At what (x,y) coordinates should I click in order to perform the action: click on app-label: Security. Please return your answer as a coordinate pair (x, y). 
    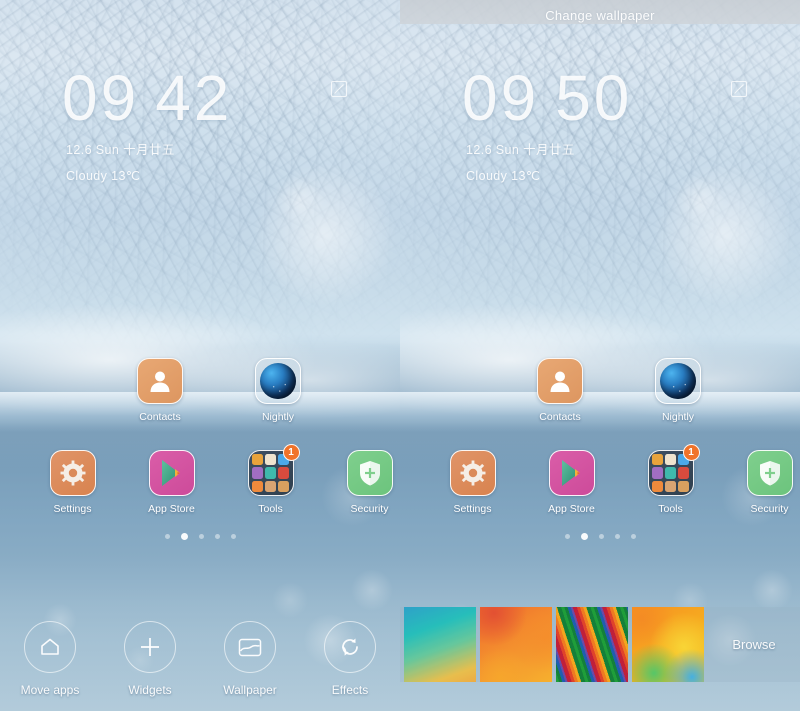
    Looking at the image, I should click on (369, 509).